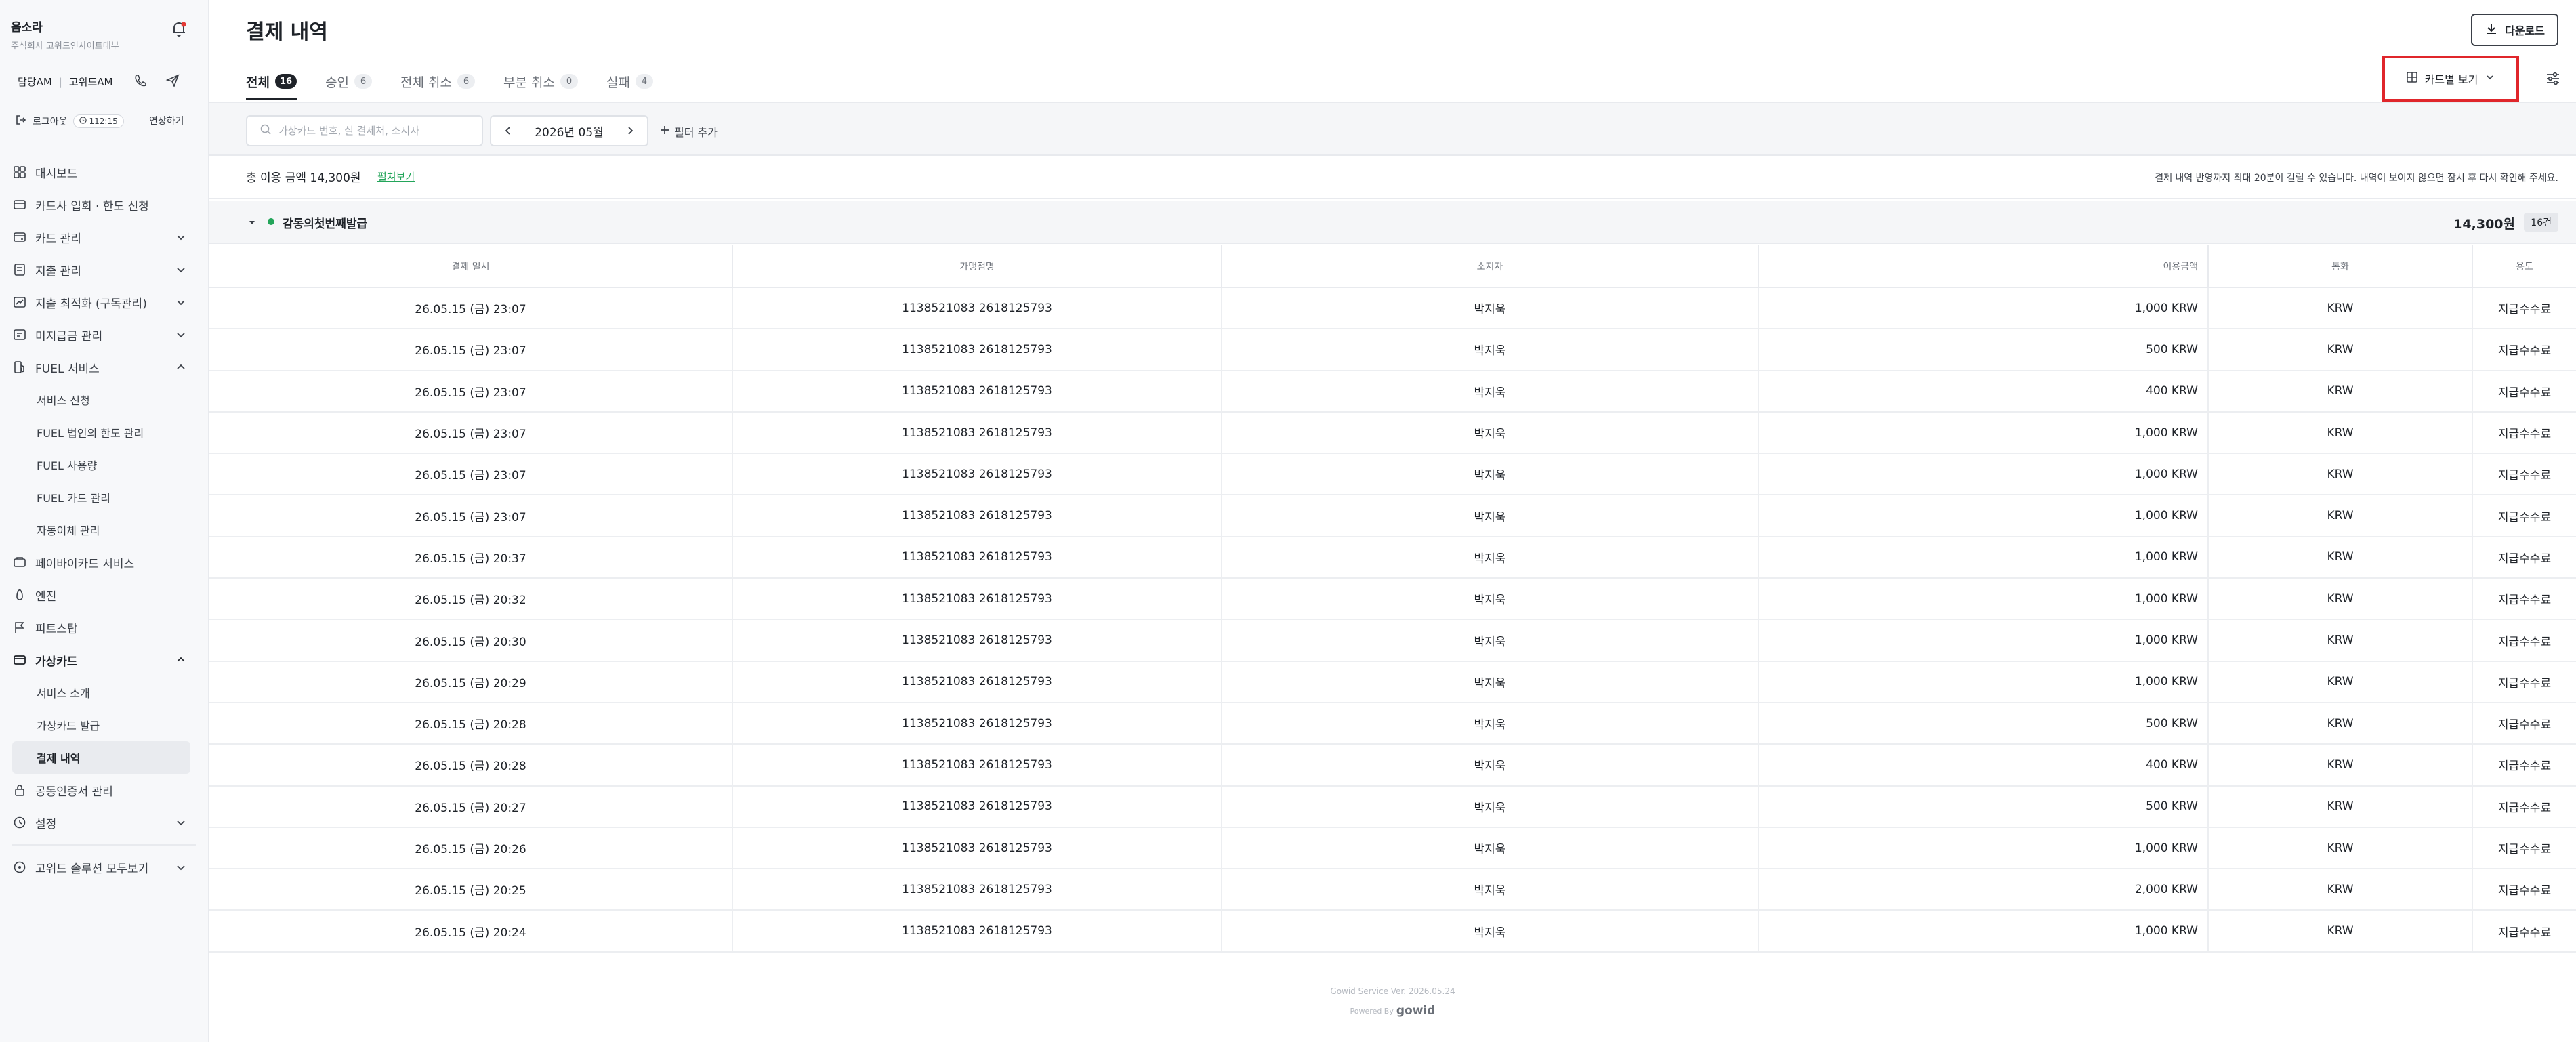 This screenshot has height=1042, width=2576. What do you see at coordinates (19, 627) in the screenshot?
I see `pitstop-icon` at bounding box center [19, 627].